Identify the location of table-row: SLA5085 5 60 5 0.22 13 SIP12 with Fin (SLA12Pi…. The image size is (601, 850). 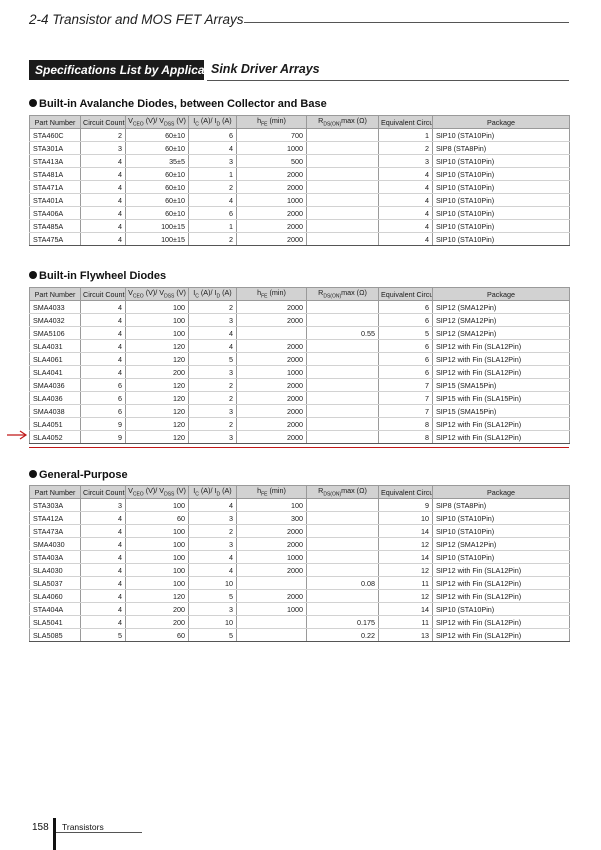
(299, 635).